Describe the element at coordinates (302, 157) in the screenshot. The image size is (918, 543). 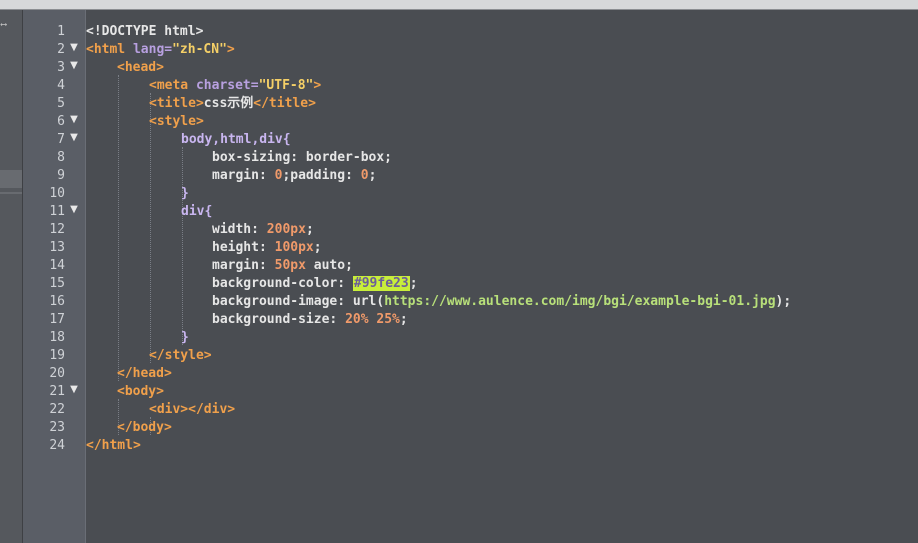
I see `code-line: box-sizing: border-box;` at that location.